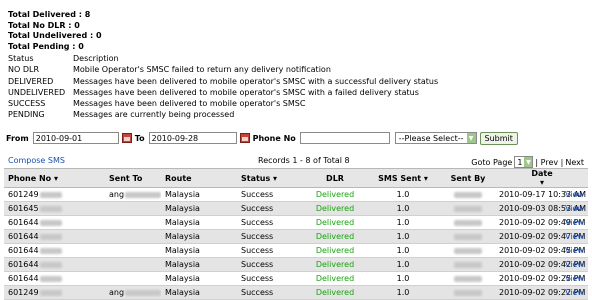  What do you see at coordinates (492, 162) in the screenshot?
I see `goto-page-label: Goto Page` at bounding box center [492, 162].